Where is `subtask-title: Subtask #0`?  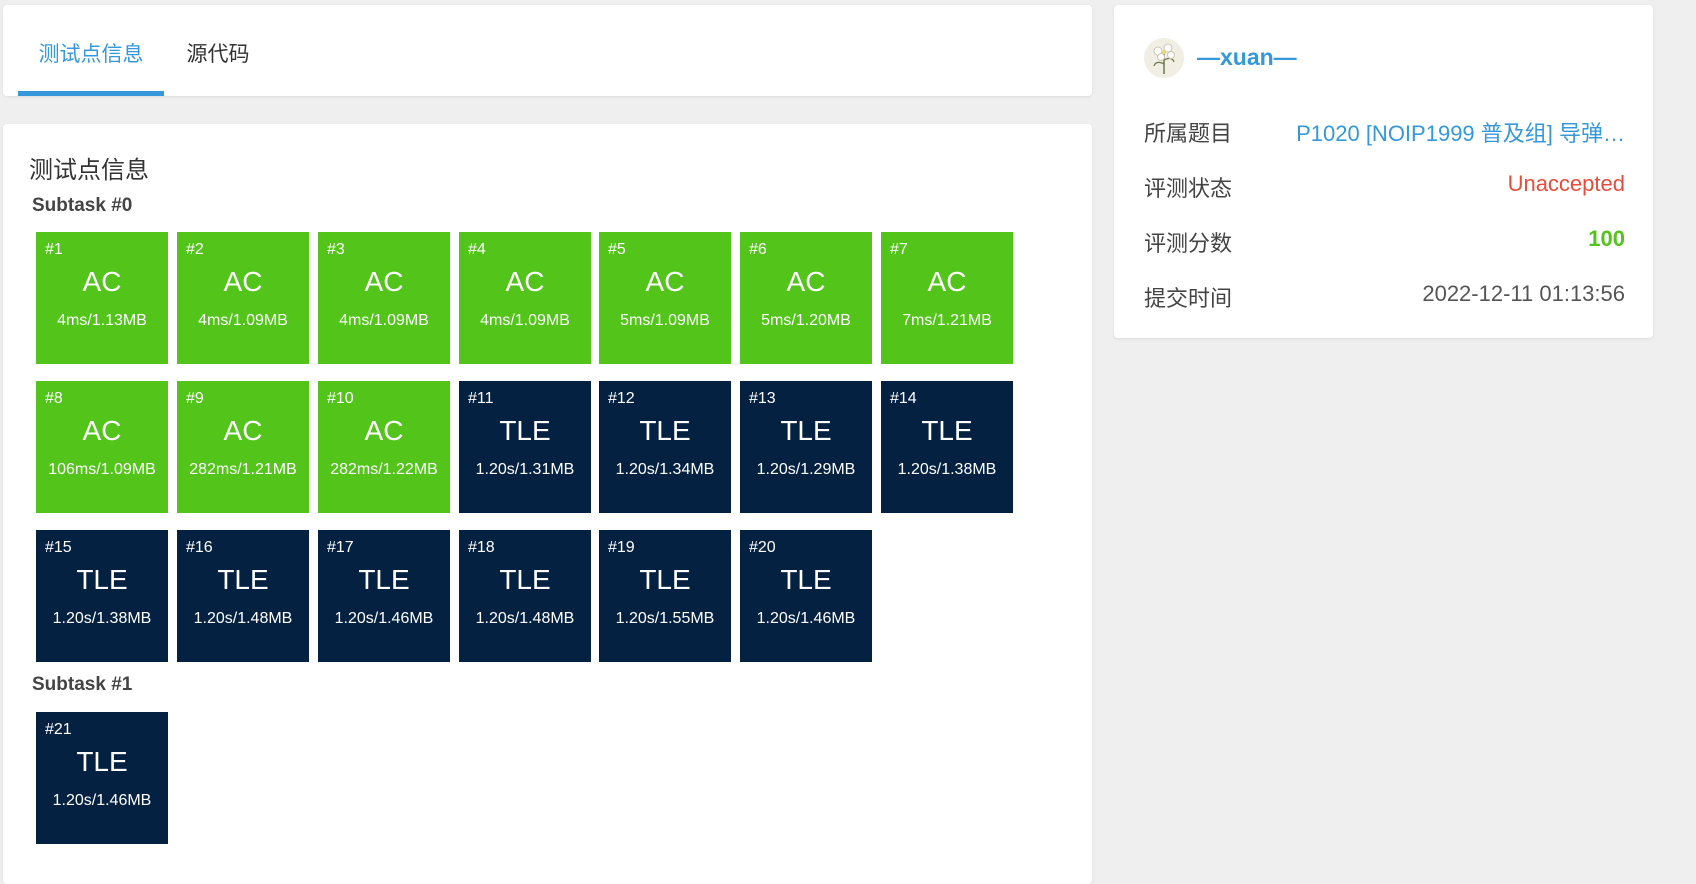
subtask-title: Subtask #0 is located at coordinates (82, 205).